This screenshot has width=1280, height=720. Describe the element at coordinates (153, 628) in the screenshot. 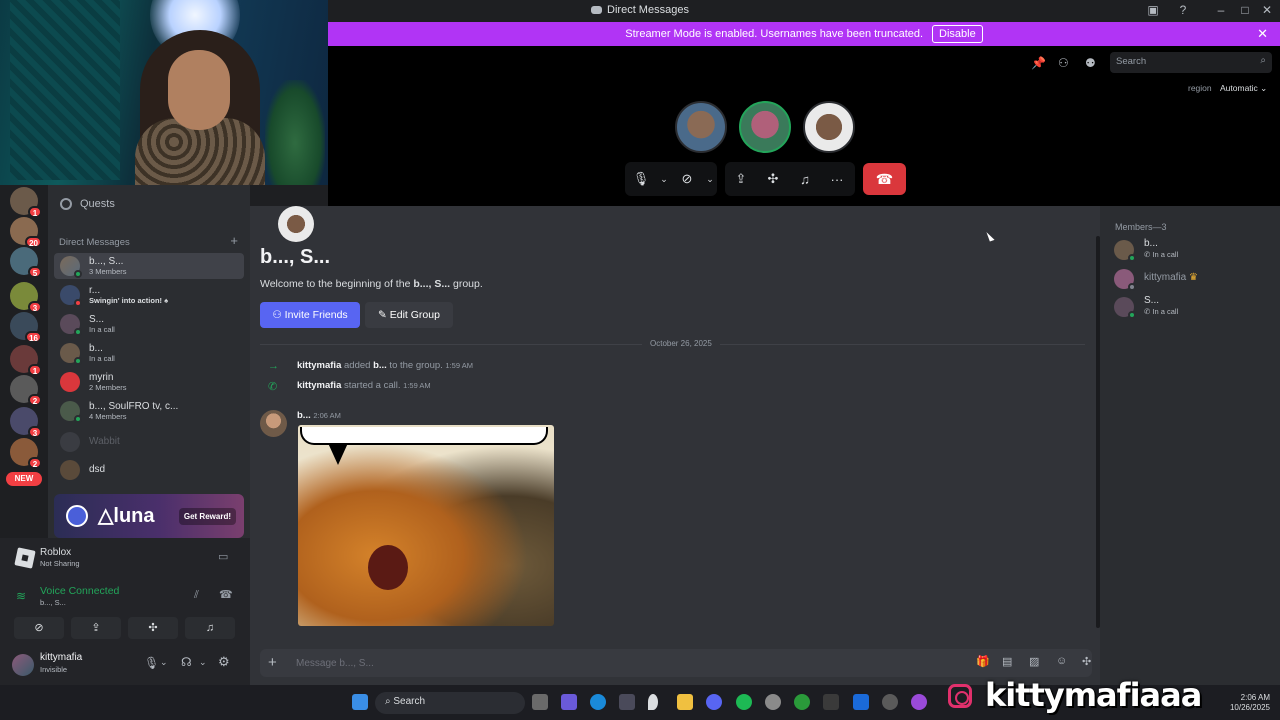

I see `activities-button: ✣` at that location.